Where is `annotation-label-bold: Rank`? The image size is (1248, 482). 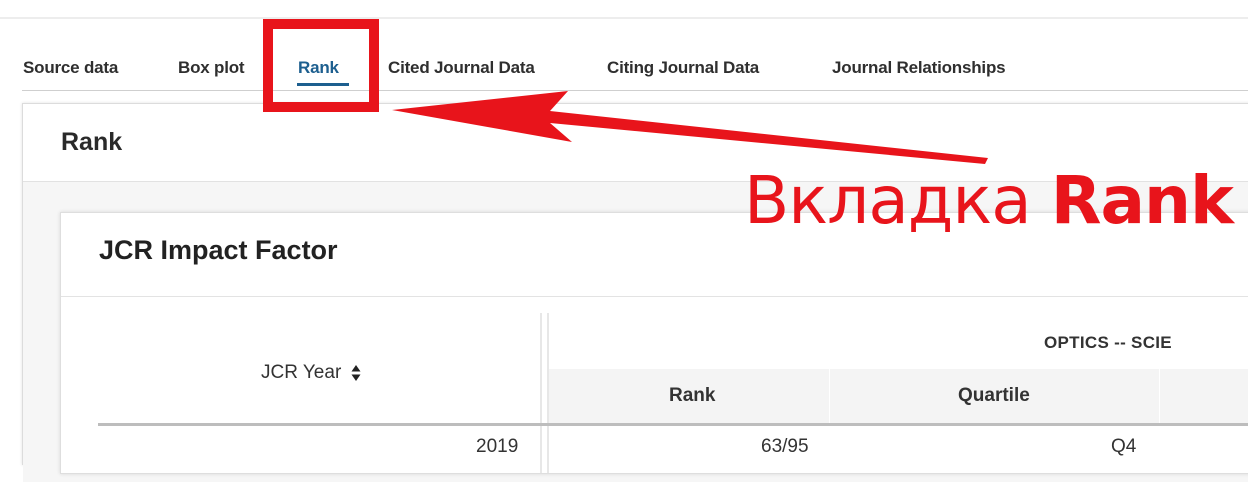 annotation-label-bold: Rank is located at coordinates (1142, 200).